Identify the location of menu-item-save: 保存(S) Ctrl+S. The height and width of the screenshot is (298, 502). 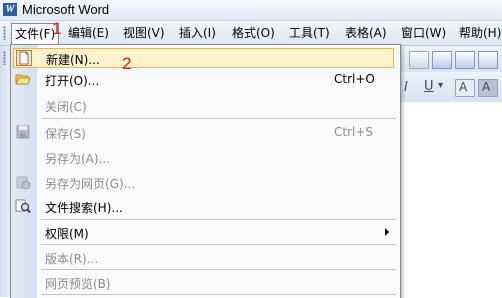
(205, 132).